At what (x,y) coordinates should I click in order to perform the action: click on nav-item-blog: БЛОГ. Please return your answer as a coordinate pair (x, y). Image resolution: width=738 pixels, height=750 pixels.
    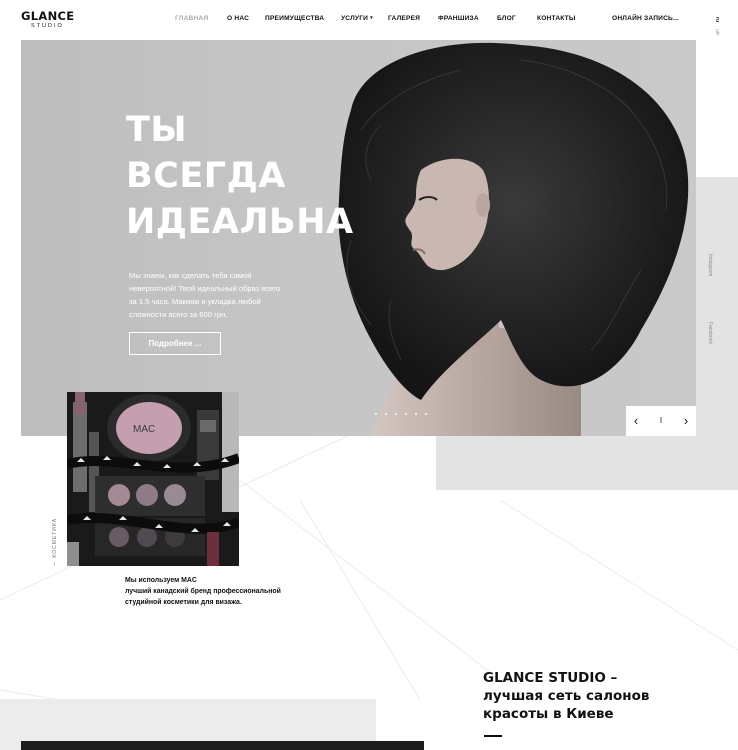
    Looking at the image, I should click on (506, 18).